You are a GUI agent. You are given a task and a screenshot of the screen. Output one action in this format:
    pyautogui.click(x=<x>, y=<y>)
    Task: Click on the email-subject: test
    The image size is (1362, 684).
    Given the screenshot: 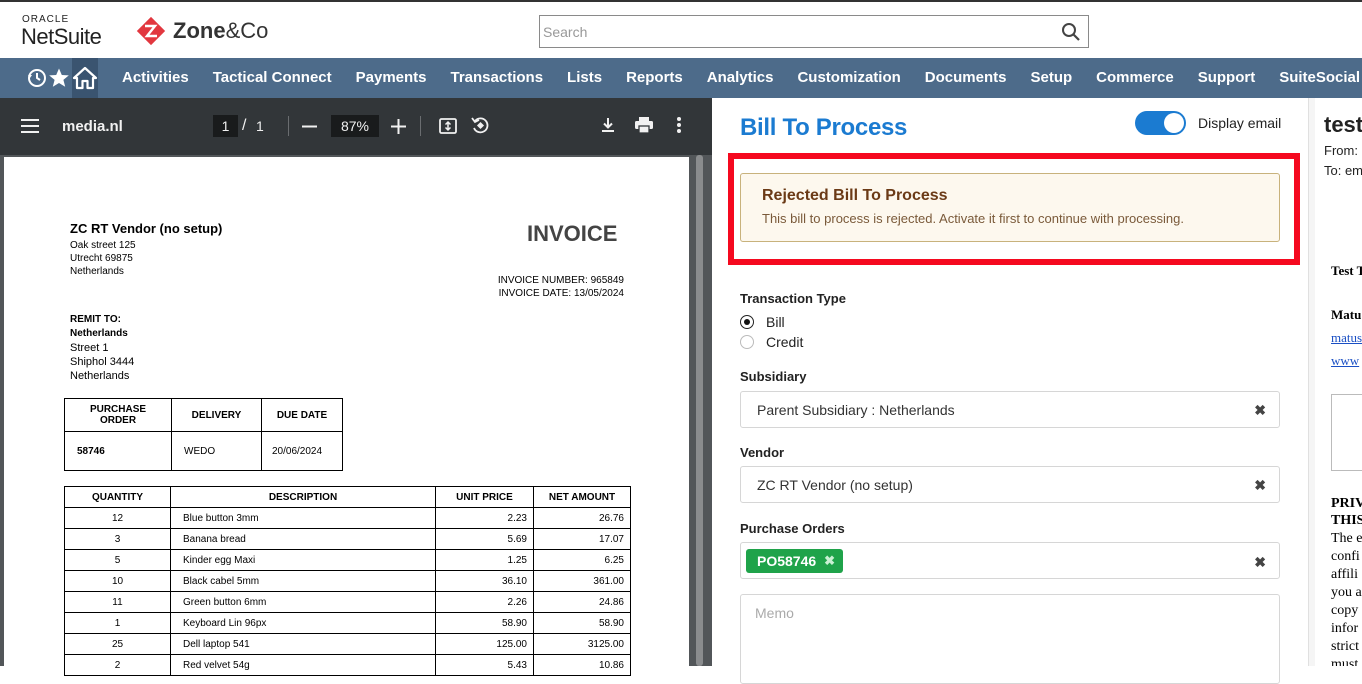 What is the action you would take?
    pyautogui.click(x=1343, y=124)
    